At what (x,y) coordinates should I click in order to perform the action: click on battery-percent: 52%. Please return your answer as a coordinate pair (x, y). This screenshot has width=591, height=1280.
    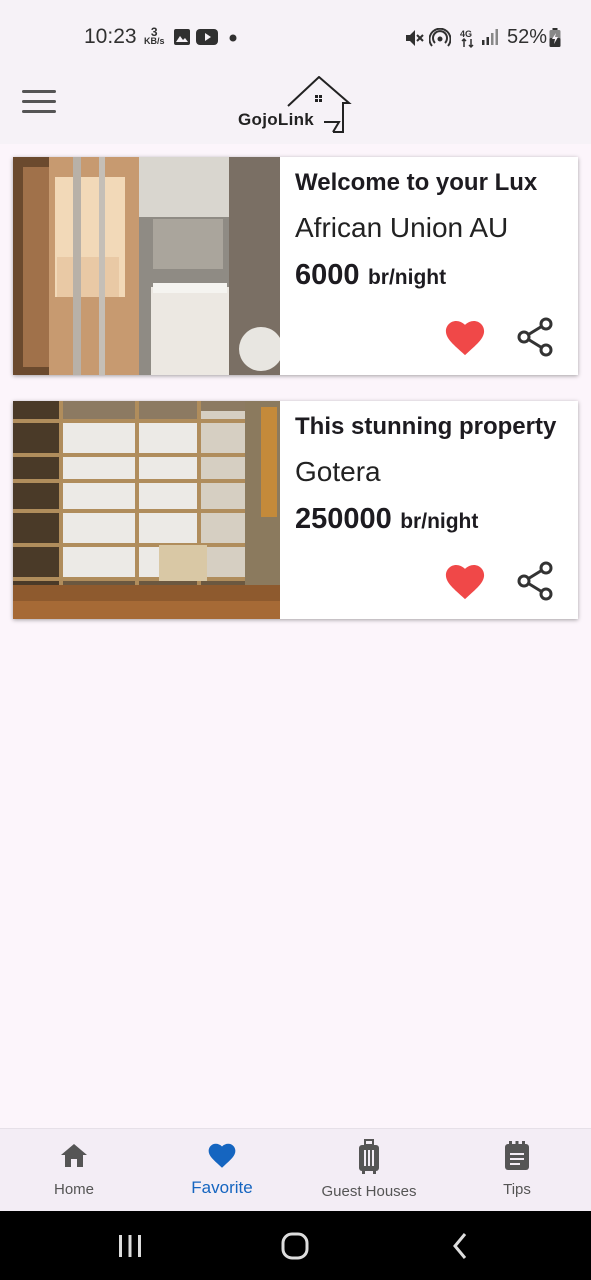
    Looking at the image, I should click on (527, 37).